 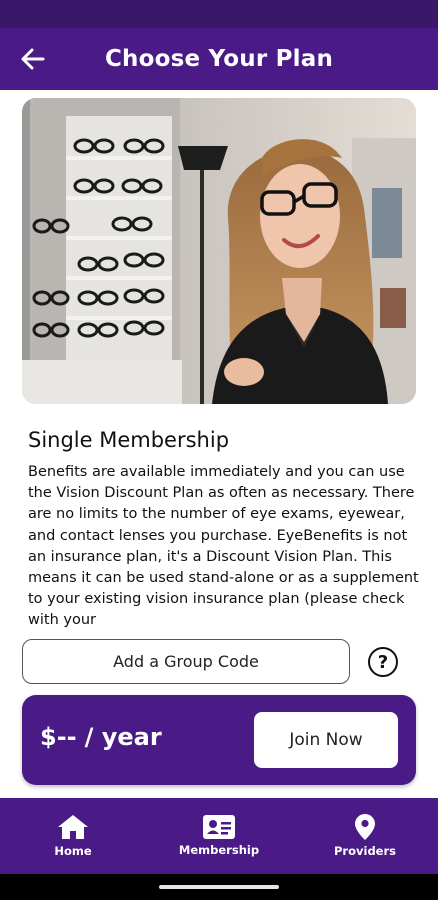 What do you see at coordinates (365, 827) in the screenshot?
I see `location-pin-icon` at bounding box center [365, 827].